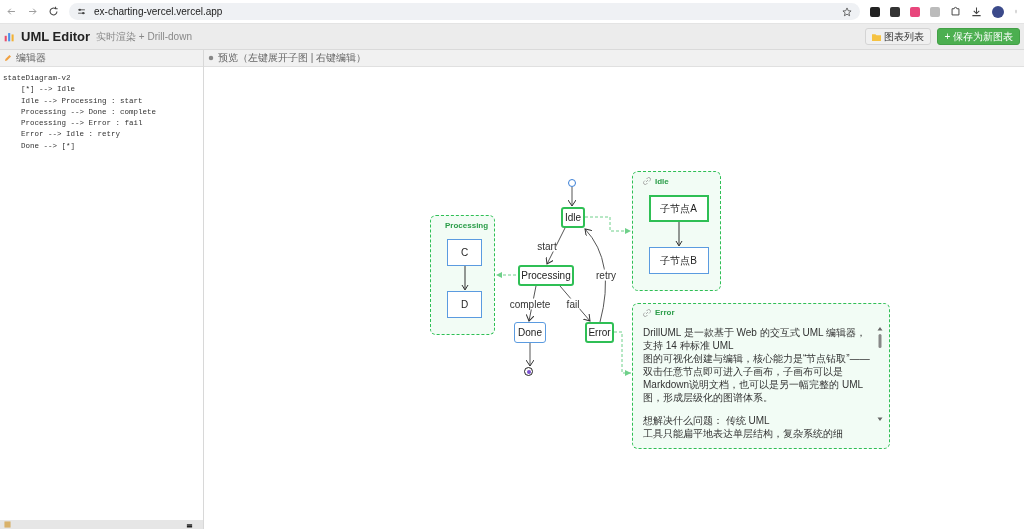 The width and height of the screenshot is (1024, 529). What do you see at coordinates (8, 58) in the screenshot?
I see `pencil-icon` at bounding box center [8, 58].